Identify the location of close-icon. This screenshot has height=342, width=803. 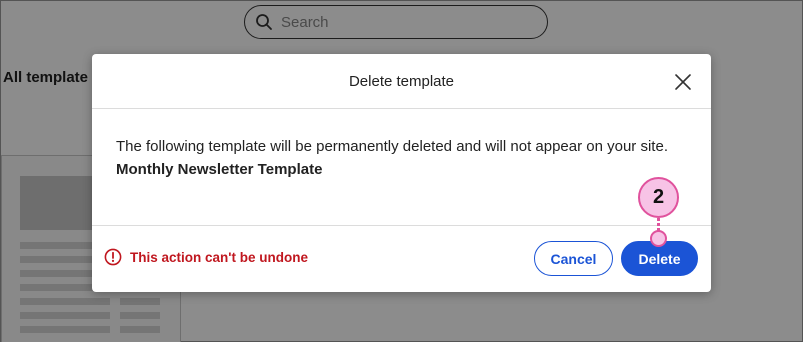
(683, 82).